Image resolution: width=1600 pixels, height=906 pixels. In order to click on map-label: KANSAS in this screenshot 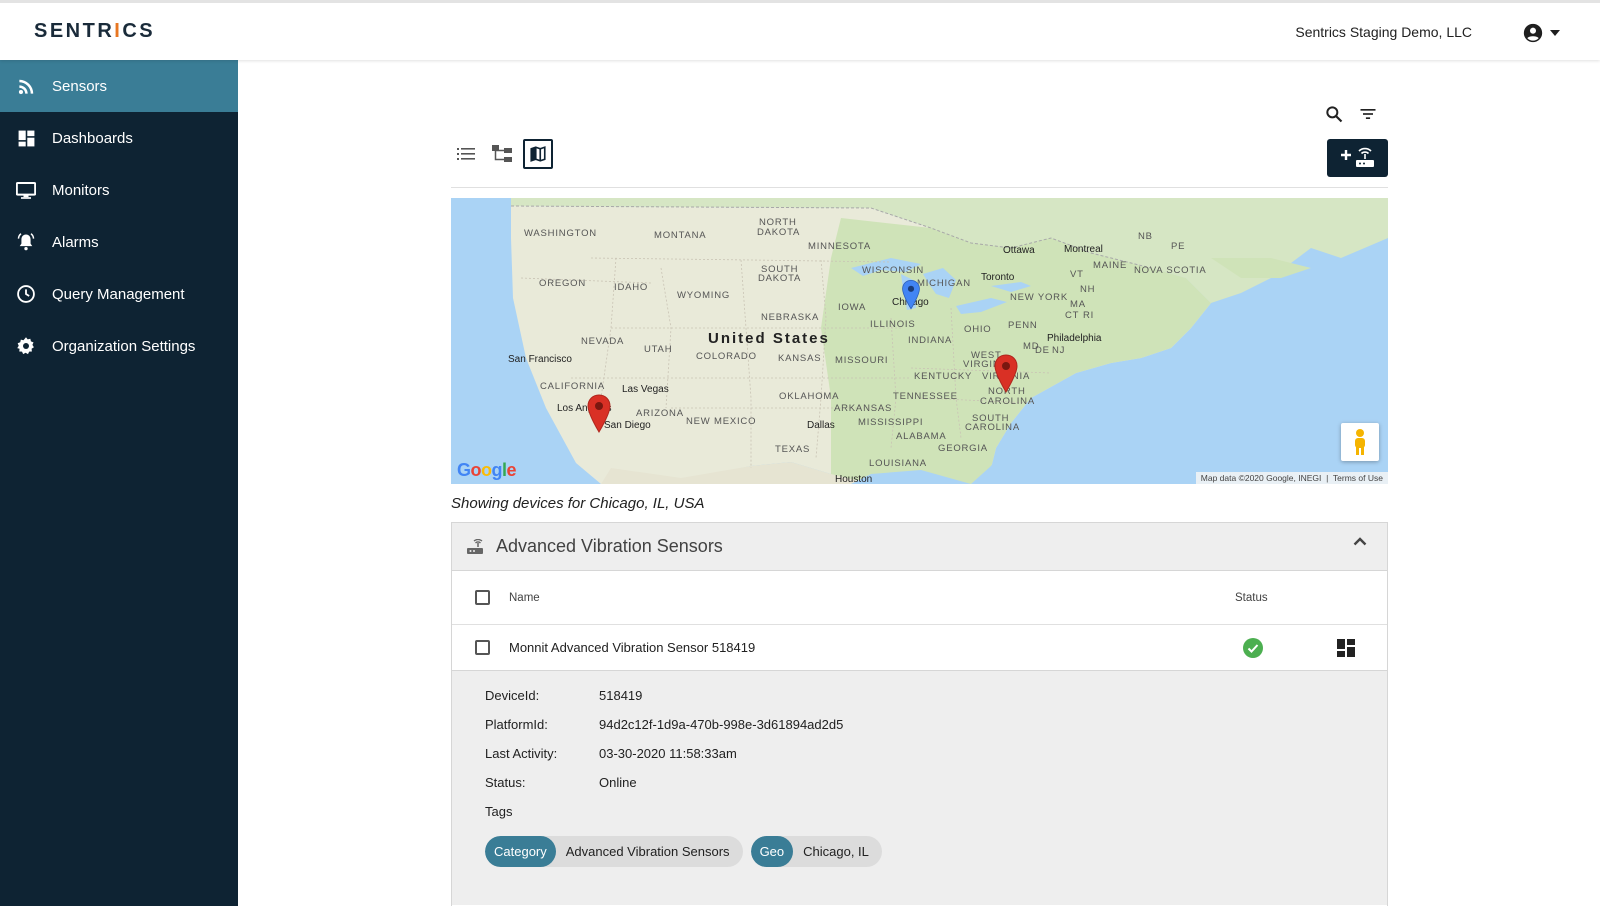, I will do `click(800, 358)`.